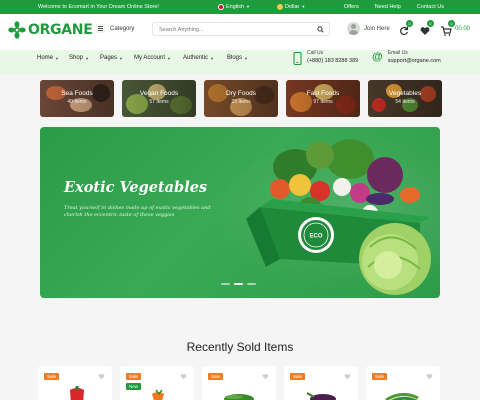 This screenshot has height=400, width=480. What do you see at coordinates (323, 93) in the screenshot?
I see `category-name: Fast Foods` at bounding box center [323, 93].